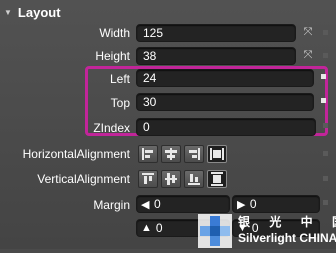 Image resolution: width=336 pixels, height=253 pixels. I want to click on zindex-property-marker, so click(325, 125).